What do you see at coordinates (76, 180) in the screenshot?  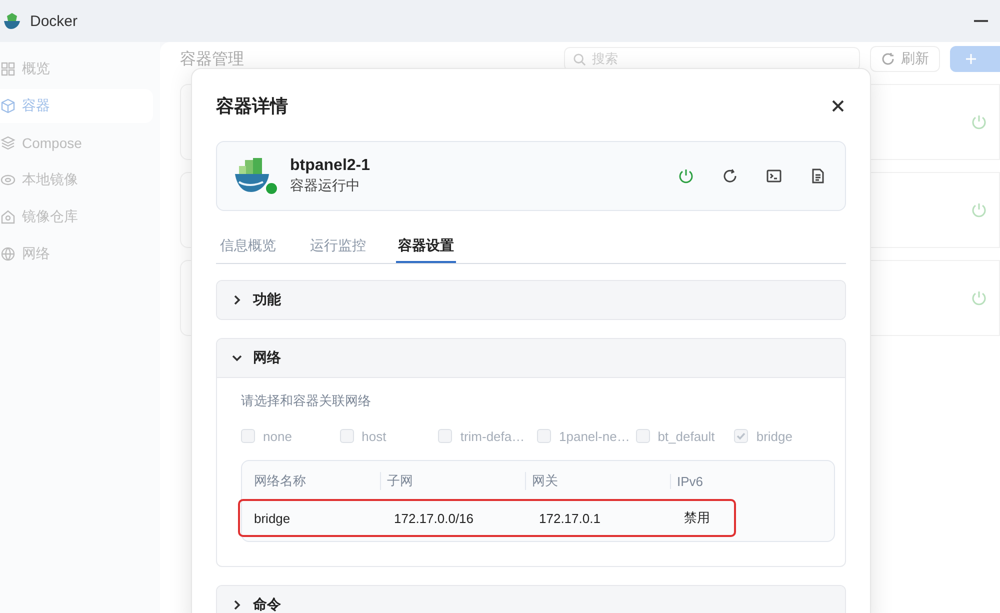 I see `sidebar-item: 本地镜像` at bounding box center [76, 180].